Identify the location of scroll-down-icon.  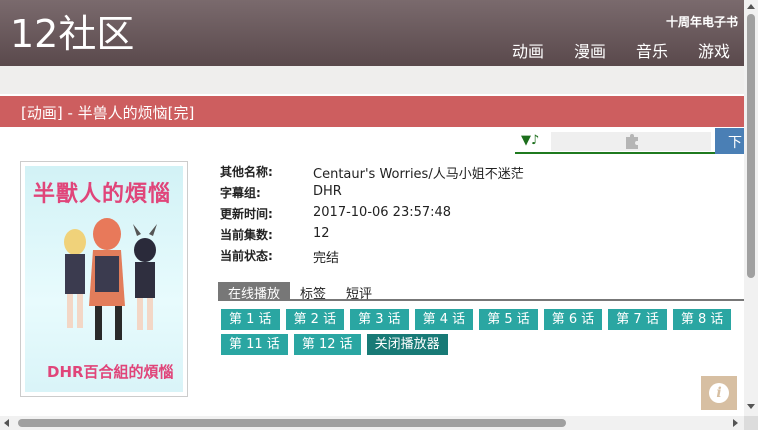
(751, 406).